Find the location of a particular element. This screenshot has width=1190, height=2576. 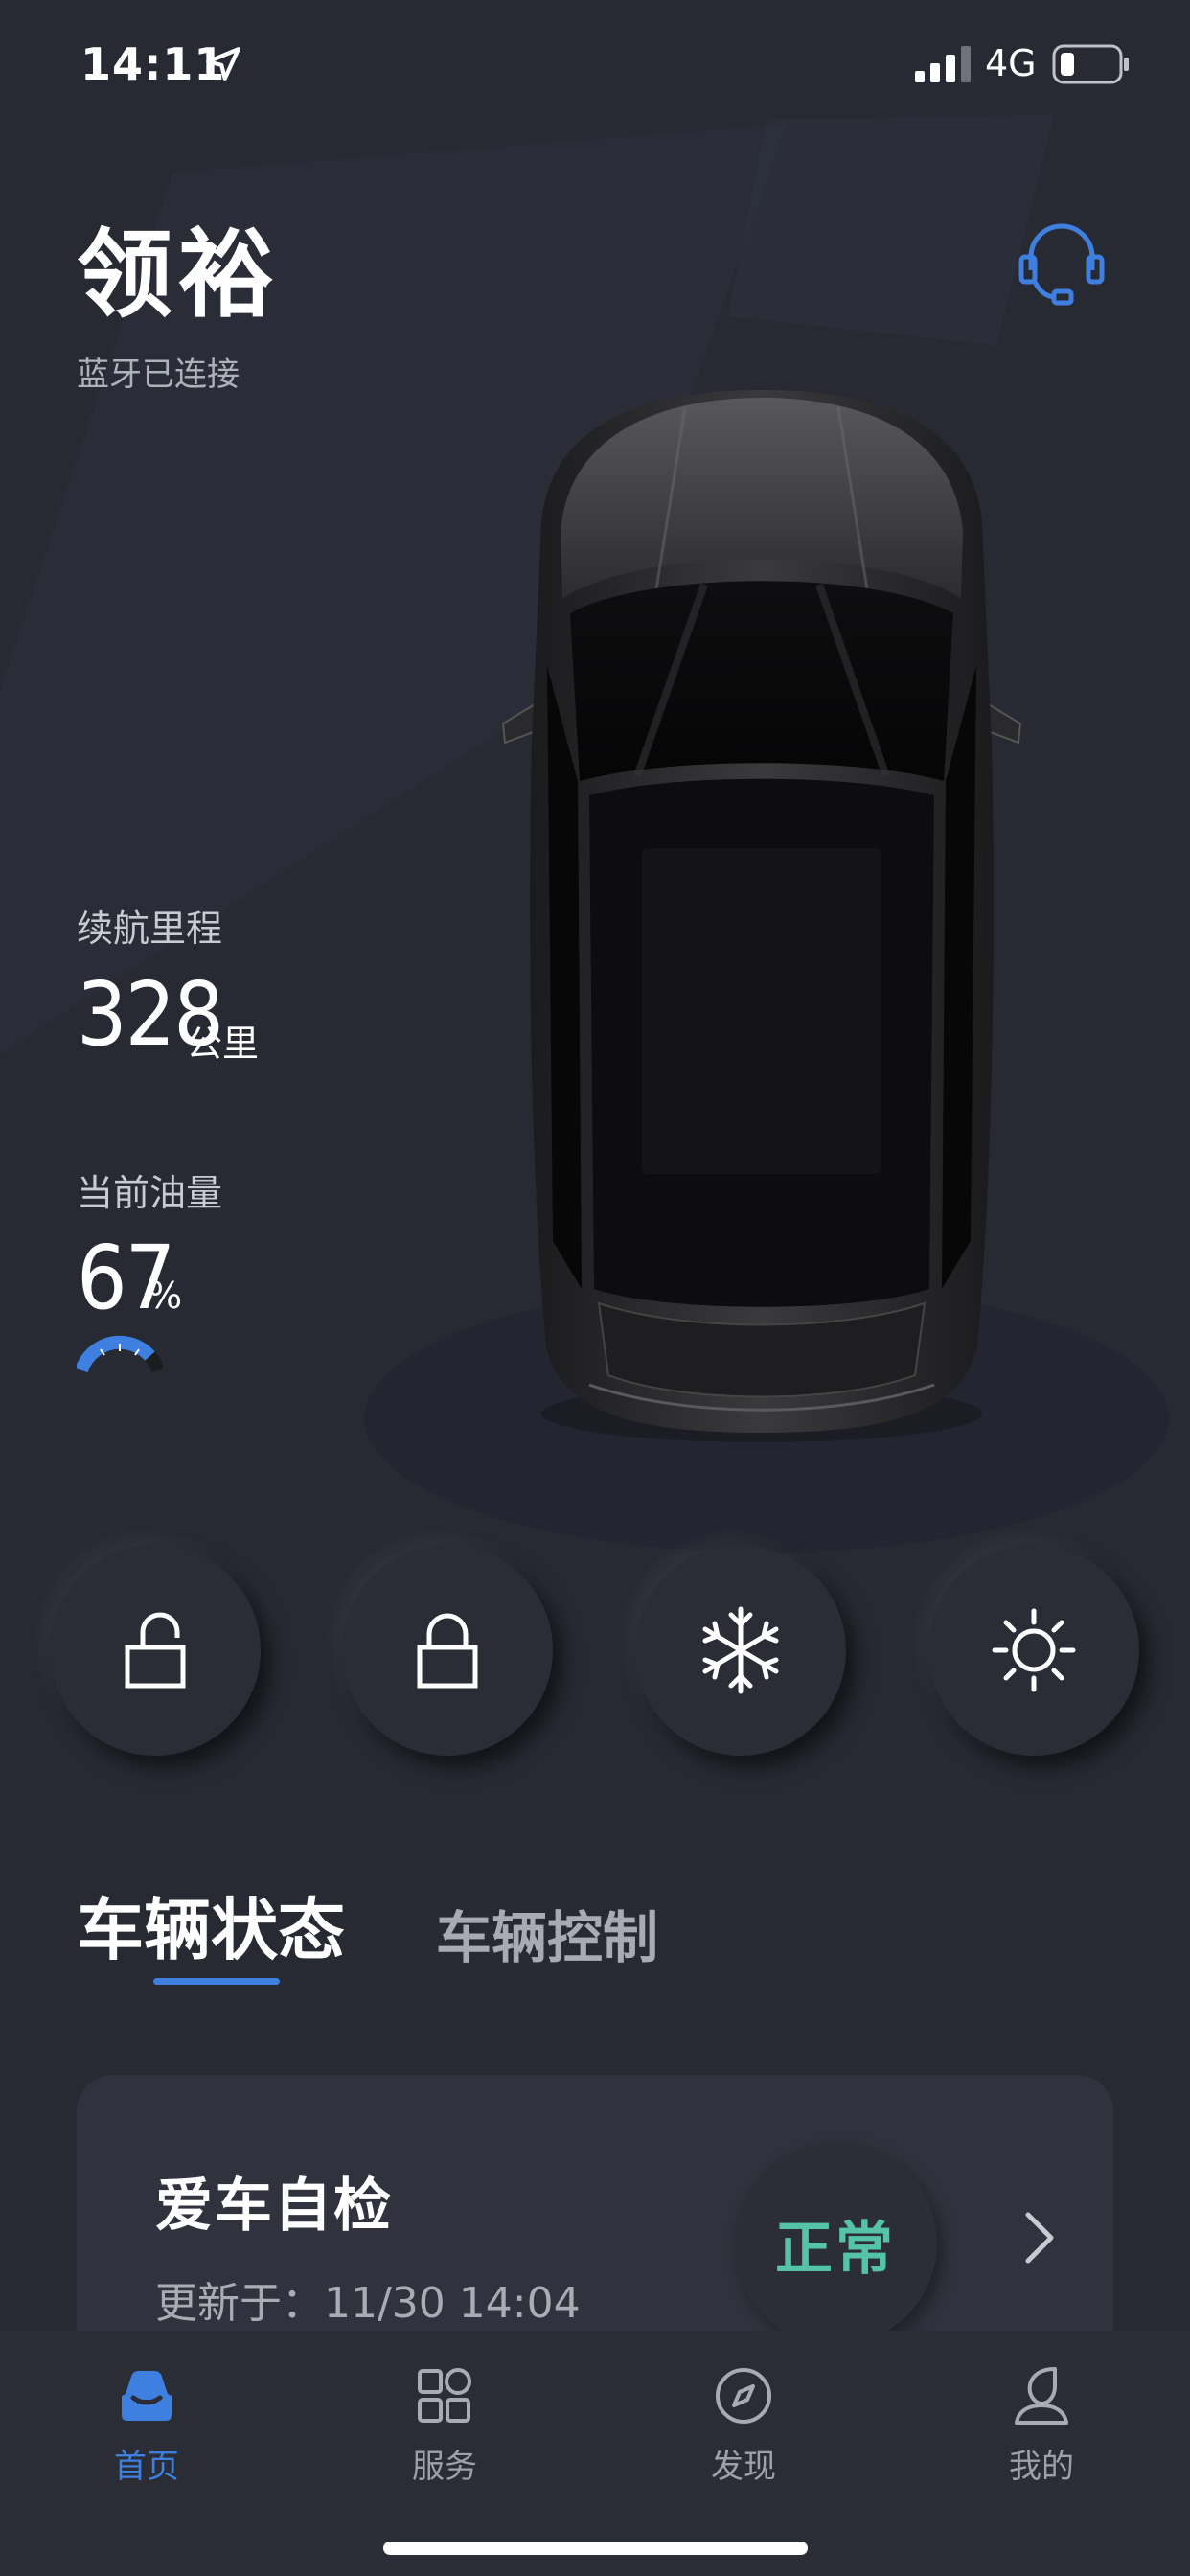

battery-icon is located at coordinates (1091, 64).